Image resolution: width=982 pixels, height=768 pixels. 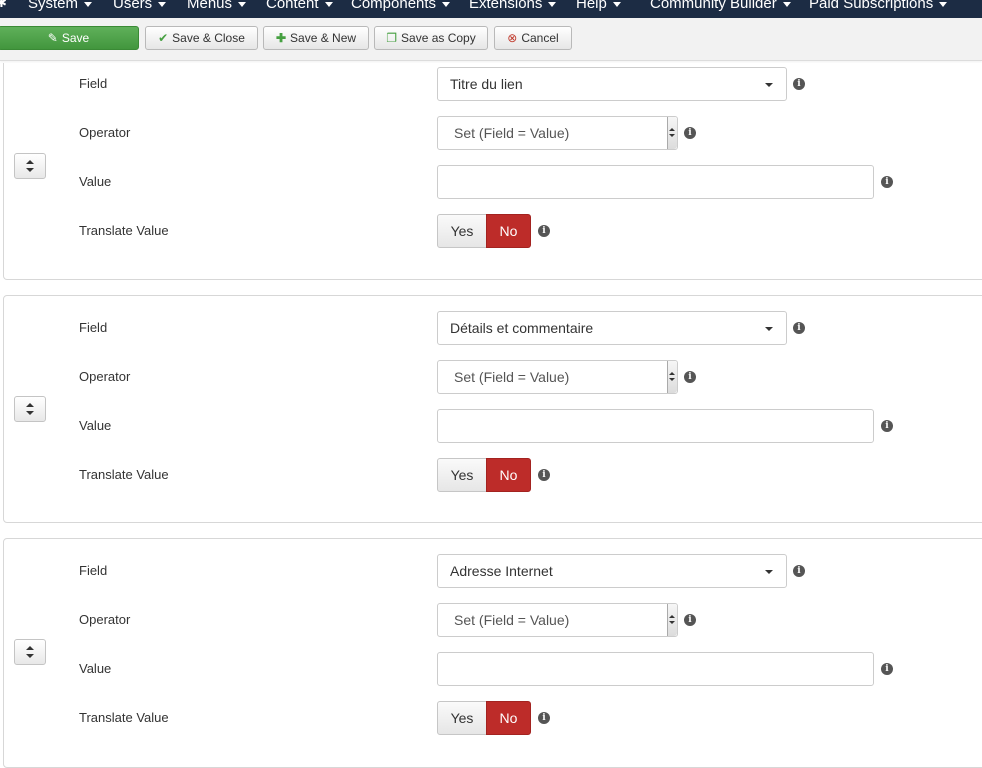 I want to click on field-select-value: Détails et commentaire, so click(x=522, y=328).